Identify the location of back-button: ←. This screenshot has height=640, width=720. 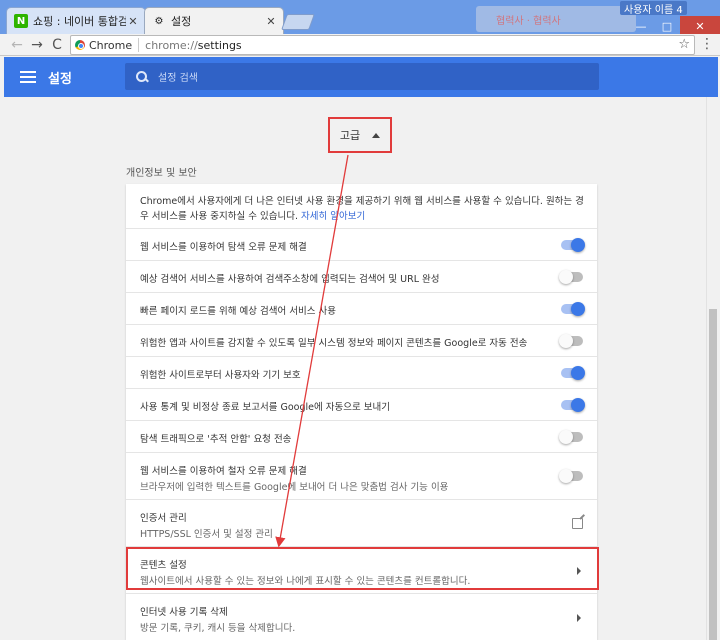
(17, 45).